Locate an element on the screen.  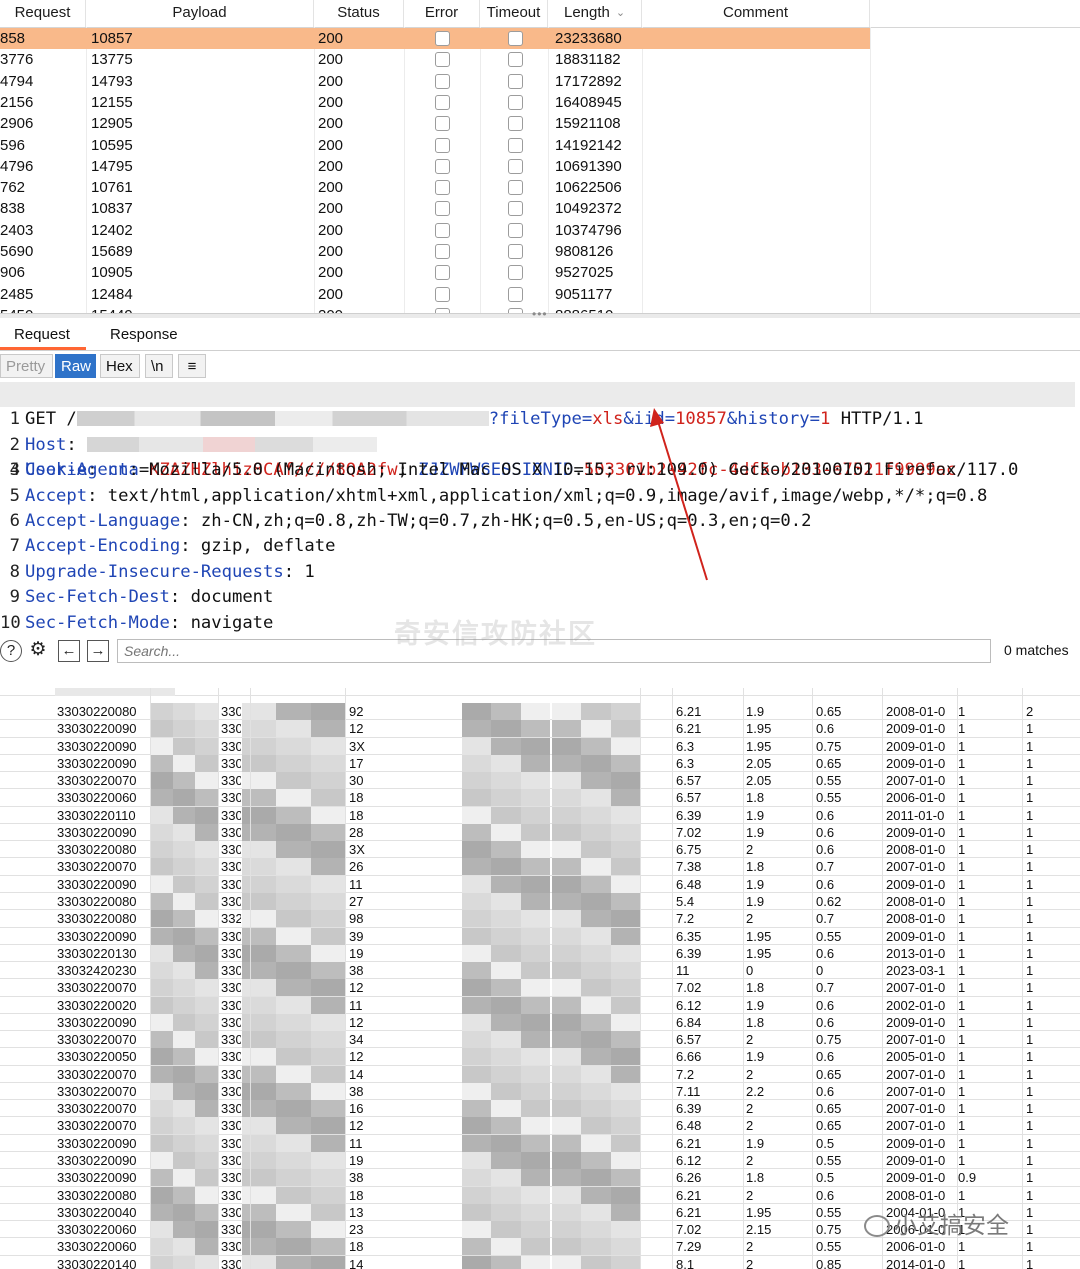
table-row: 596 10595 200 14192142 is located at coordinates (435, 145).